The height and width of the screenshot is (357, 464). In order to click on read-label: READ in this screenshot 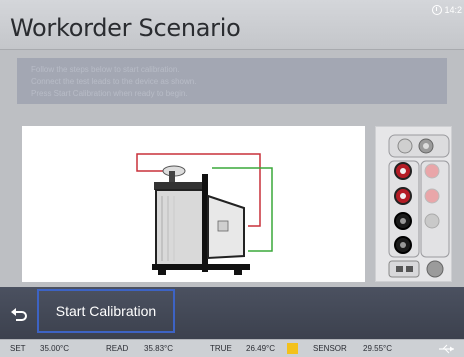, I will do `click(117, 348)`.